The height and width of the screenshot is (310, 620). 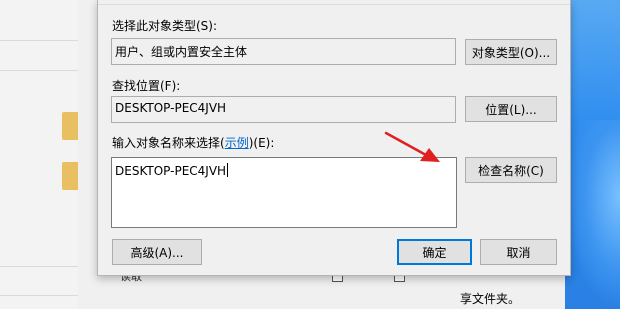 What do you see at coordinates (412, 146) in the screenshot?
I see `red-arrow-annotation` at bounding box center [412, 146].